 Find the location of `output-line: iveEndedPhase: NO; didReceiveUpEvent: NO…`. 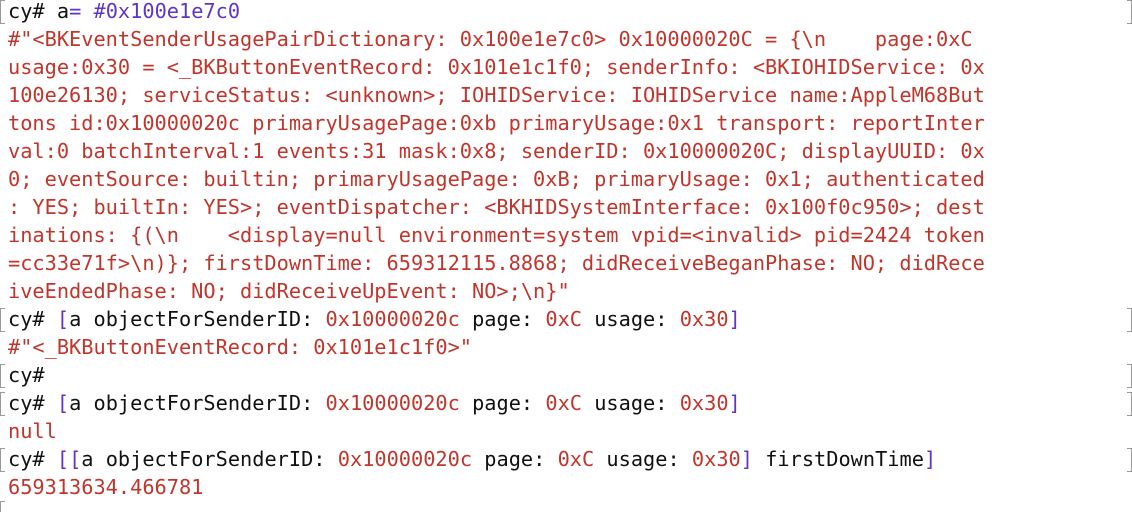

output-line: iveEndedPhase: NO; didReceiveUpEvent: NO… is located at coordinates (289, 291).